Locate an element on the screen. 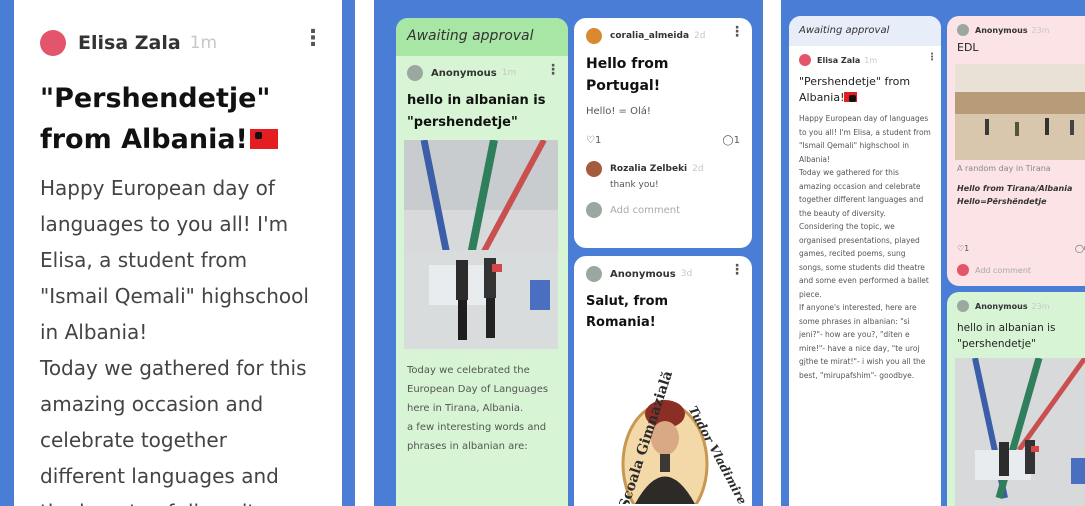 The height and width of the screenshot is (506, 1085). body-line-1: Hello from Tirana/Albania is located at coordinates (1015, 188).